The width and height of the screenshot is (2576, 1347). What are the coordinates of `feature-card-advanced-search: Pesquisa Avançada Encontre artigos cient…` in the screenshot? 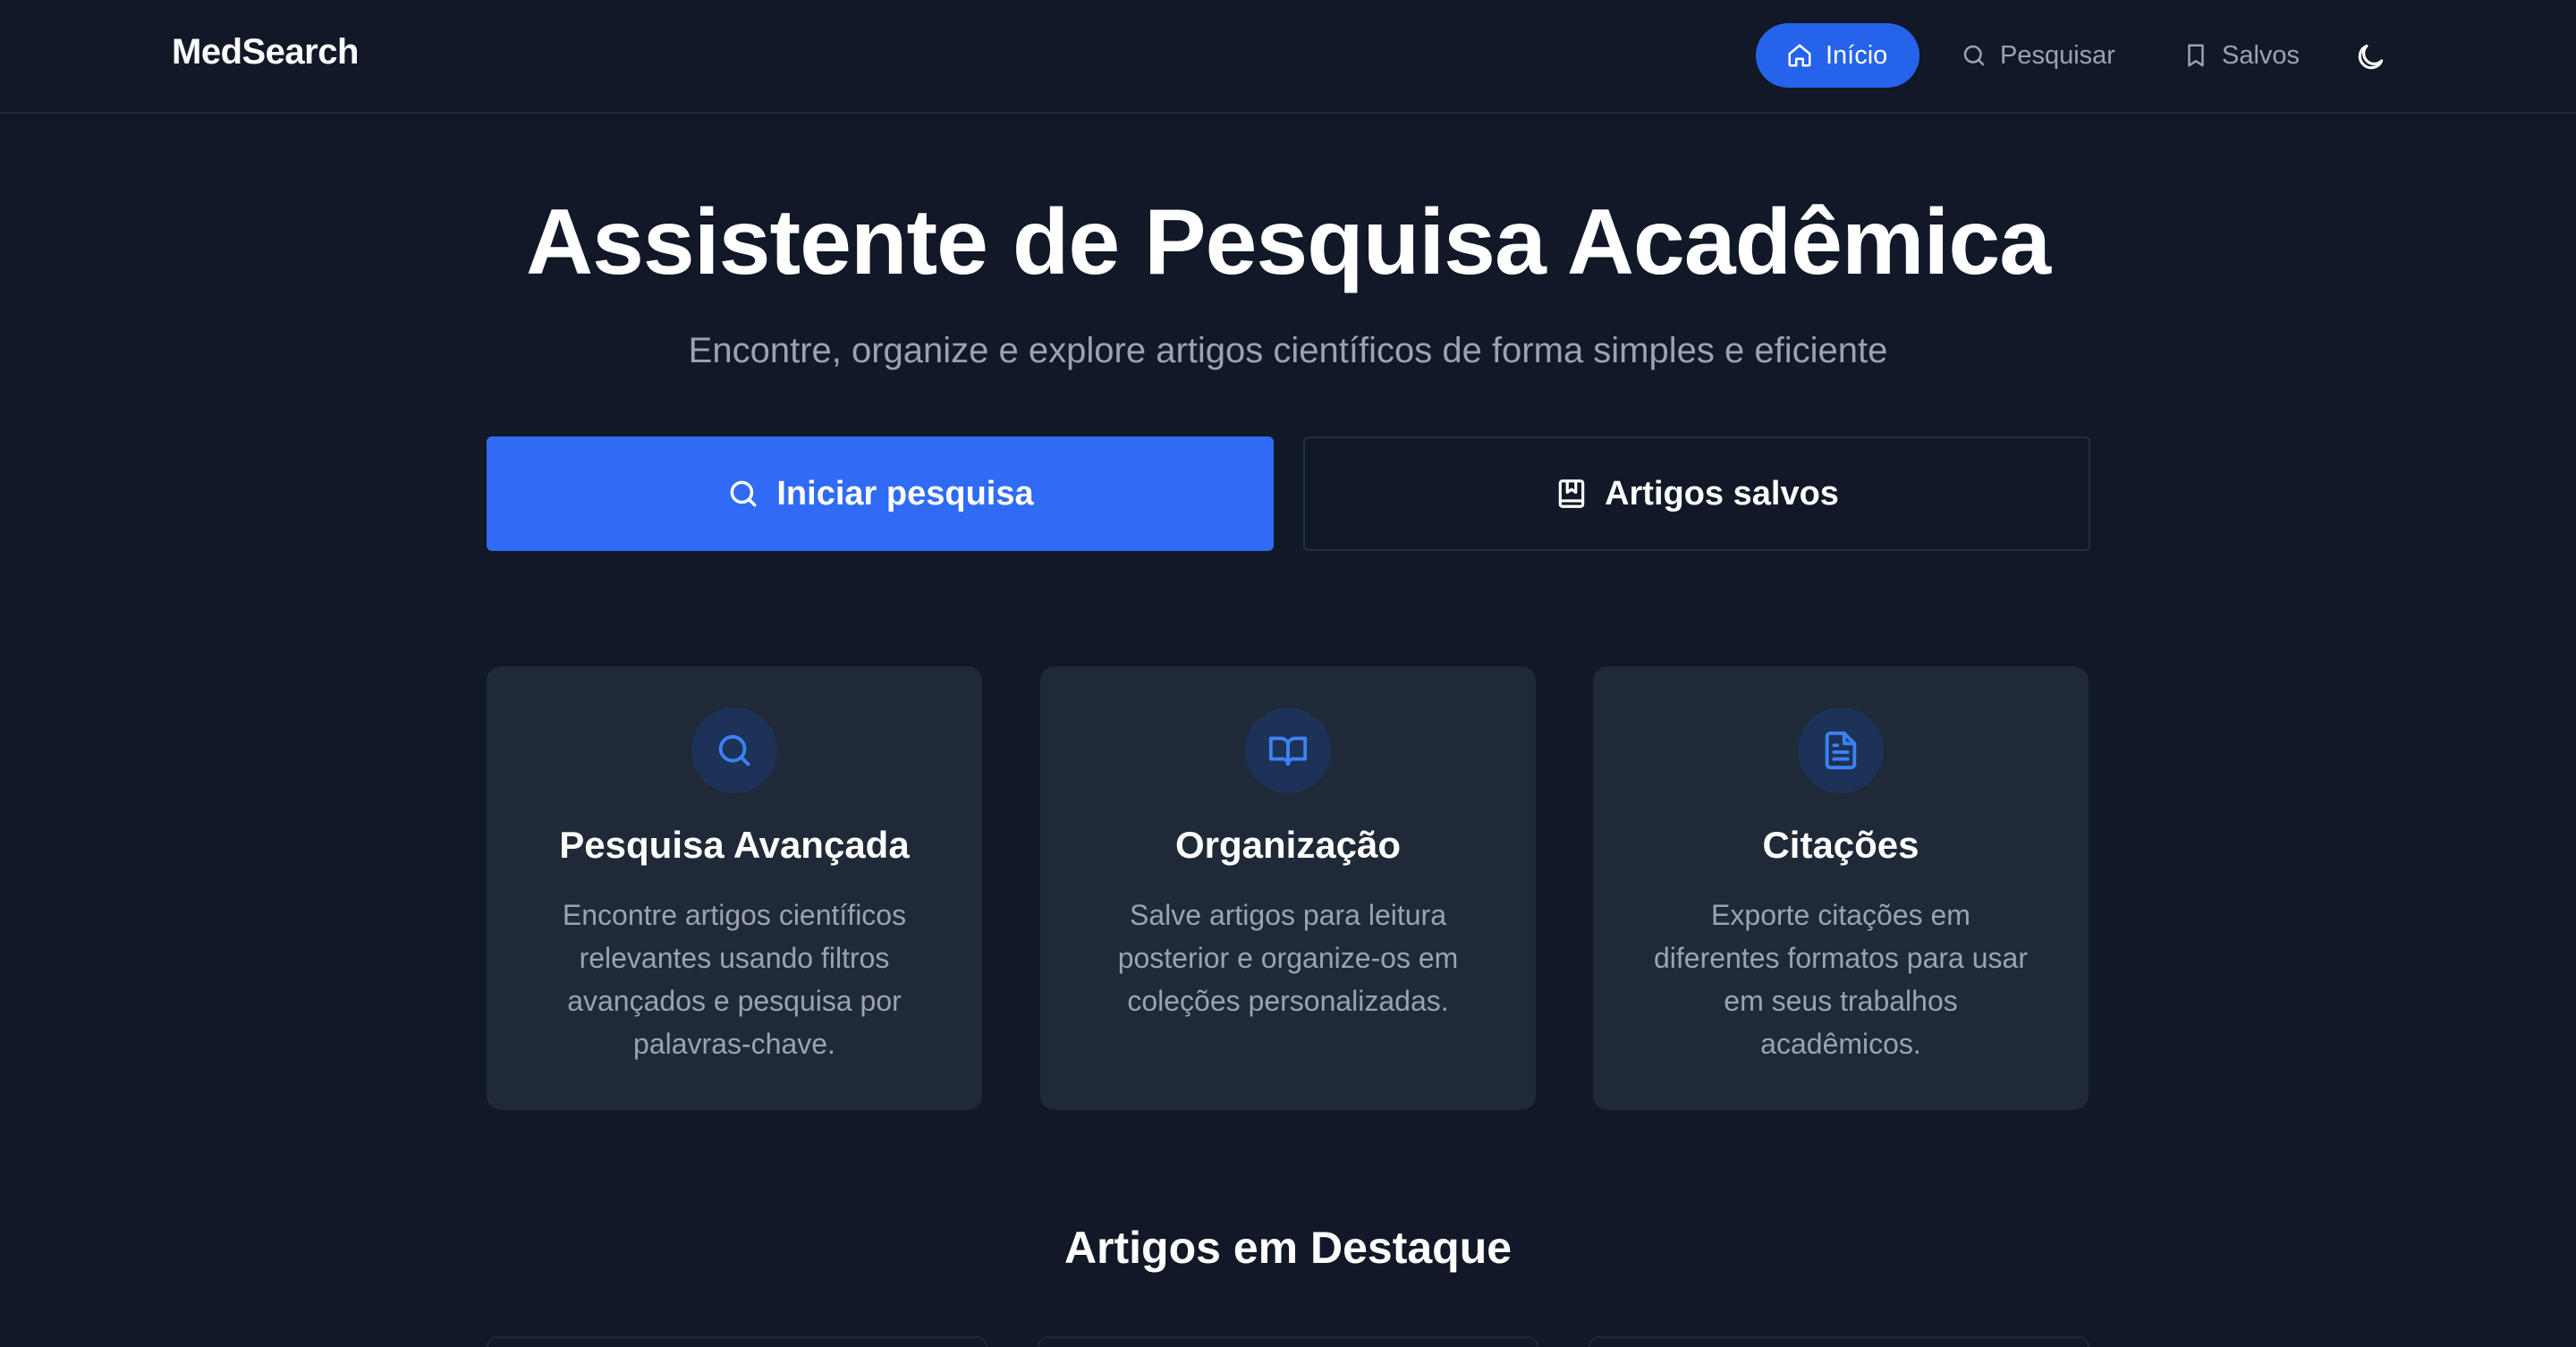 It's located at (734, 888).